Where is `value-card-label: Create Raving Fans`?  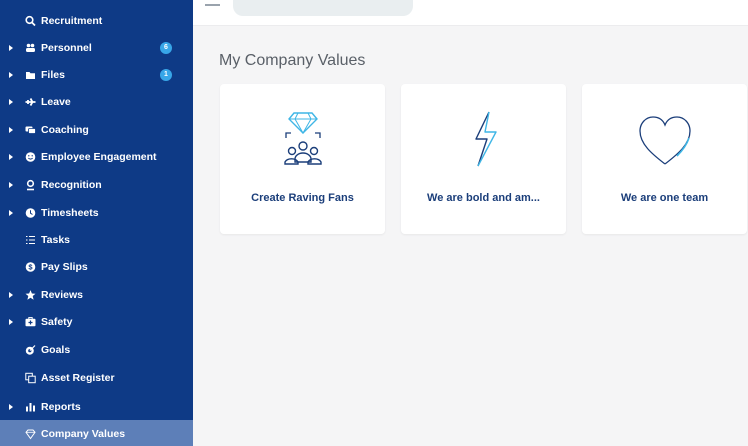
value-card-label: Create Raving Fans is located at coordinates (302, 198).